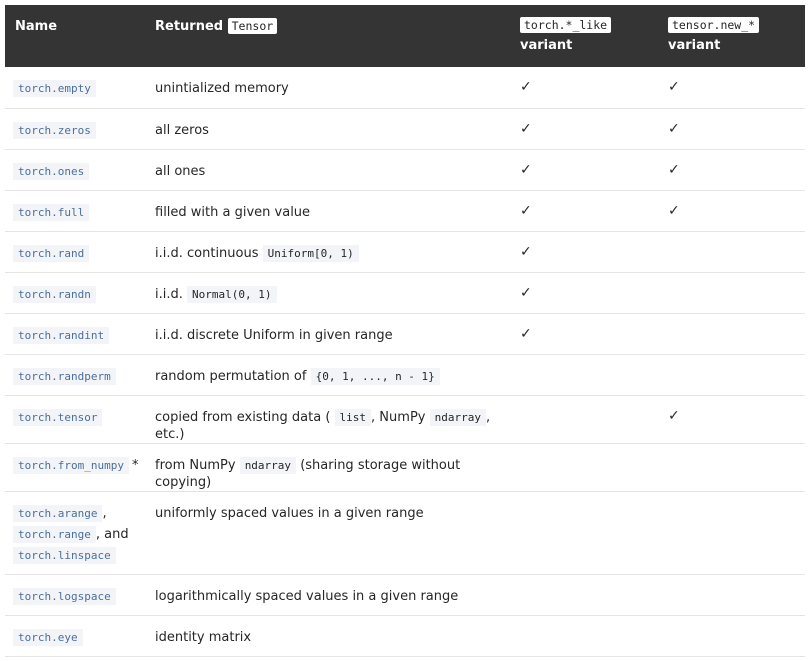 The width and height of the screenshot is (811, 661). I want to click on desc-text: copied from existing data (, so click(243, 417).